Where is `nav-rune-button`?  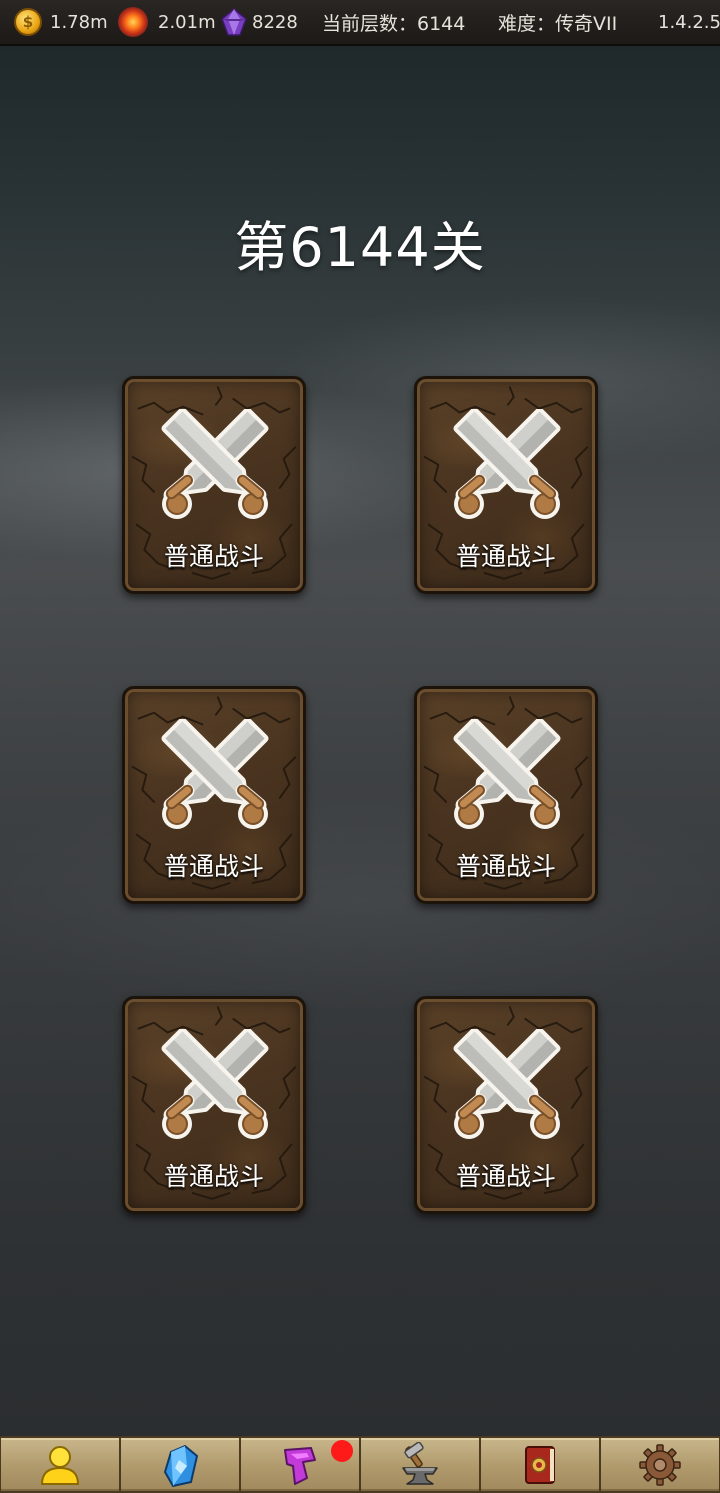
nav-rune-button is located at coordinates (300, 1464).